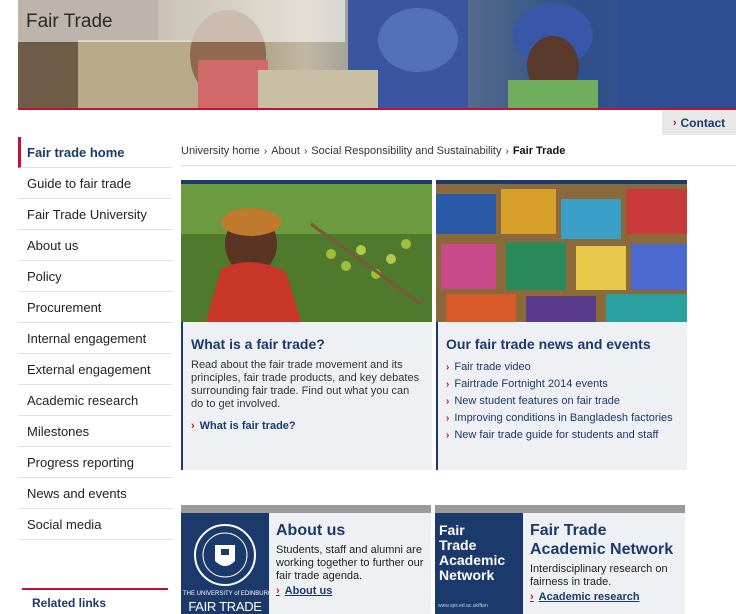 This screenshot has height=614, width=736. I want to click on logo-line: Fair, so click(452, 530).